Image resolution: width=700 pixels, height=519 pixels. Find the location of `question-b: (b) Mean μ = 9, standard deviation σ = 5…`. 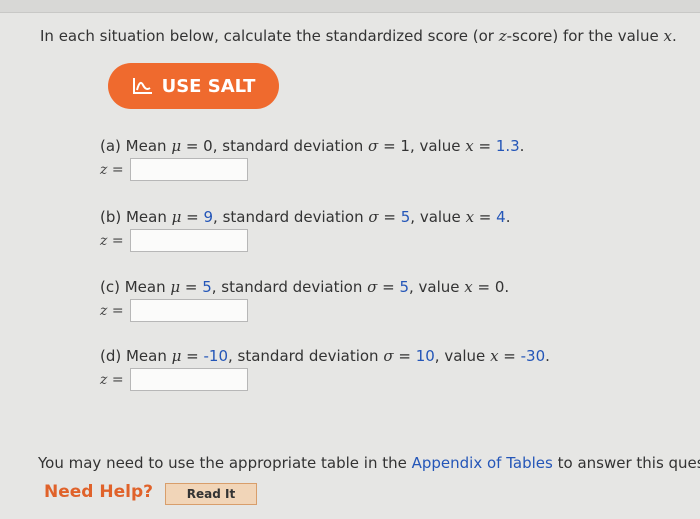

question-b: (b) Mean μ = 9, standard deviation σ = 5… is located at coordinates (305, 217).